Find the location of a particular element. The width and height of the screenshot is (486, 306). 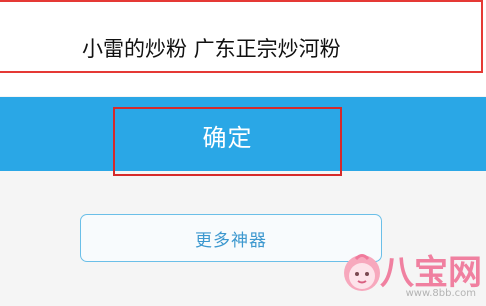

baby-face-icon is located at coordinates (362, 272).